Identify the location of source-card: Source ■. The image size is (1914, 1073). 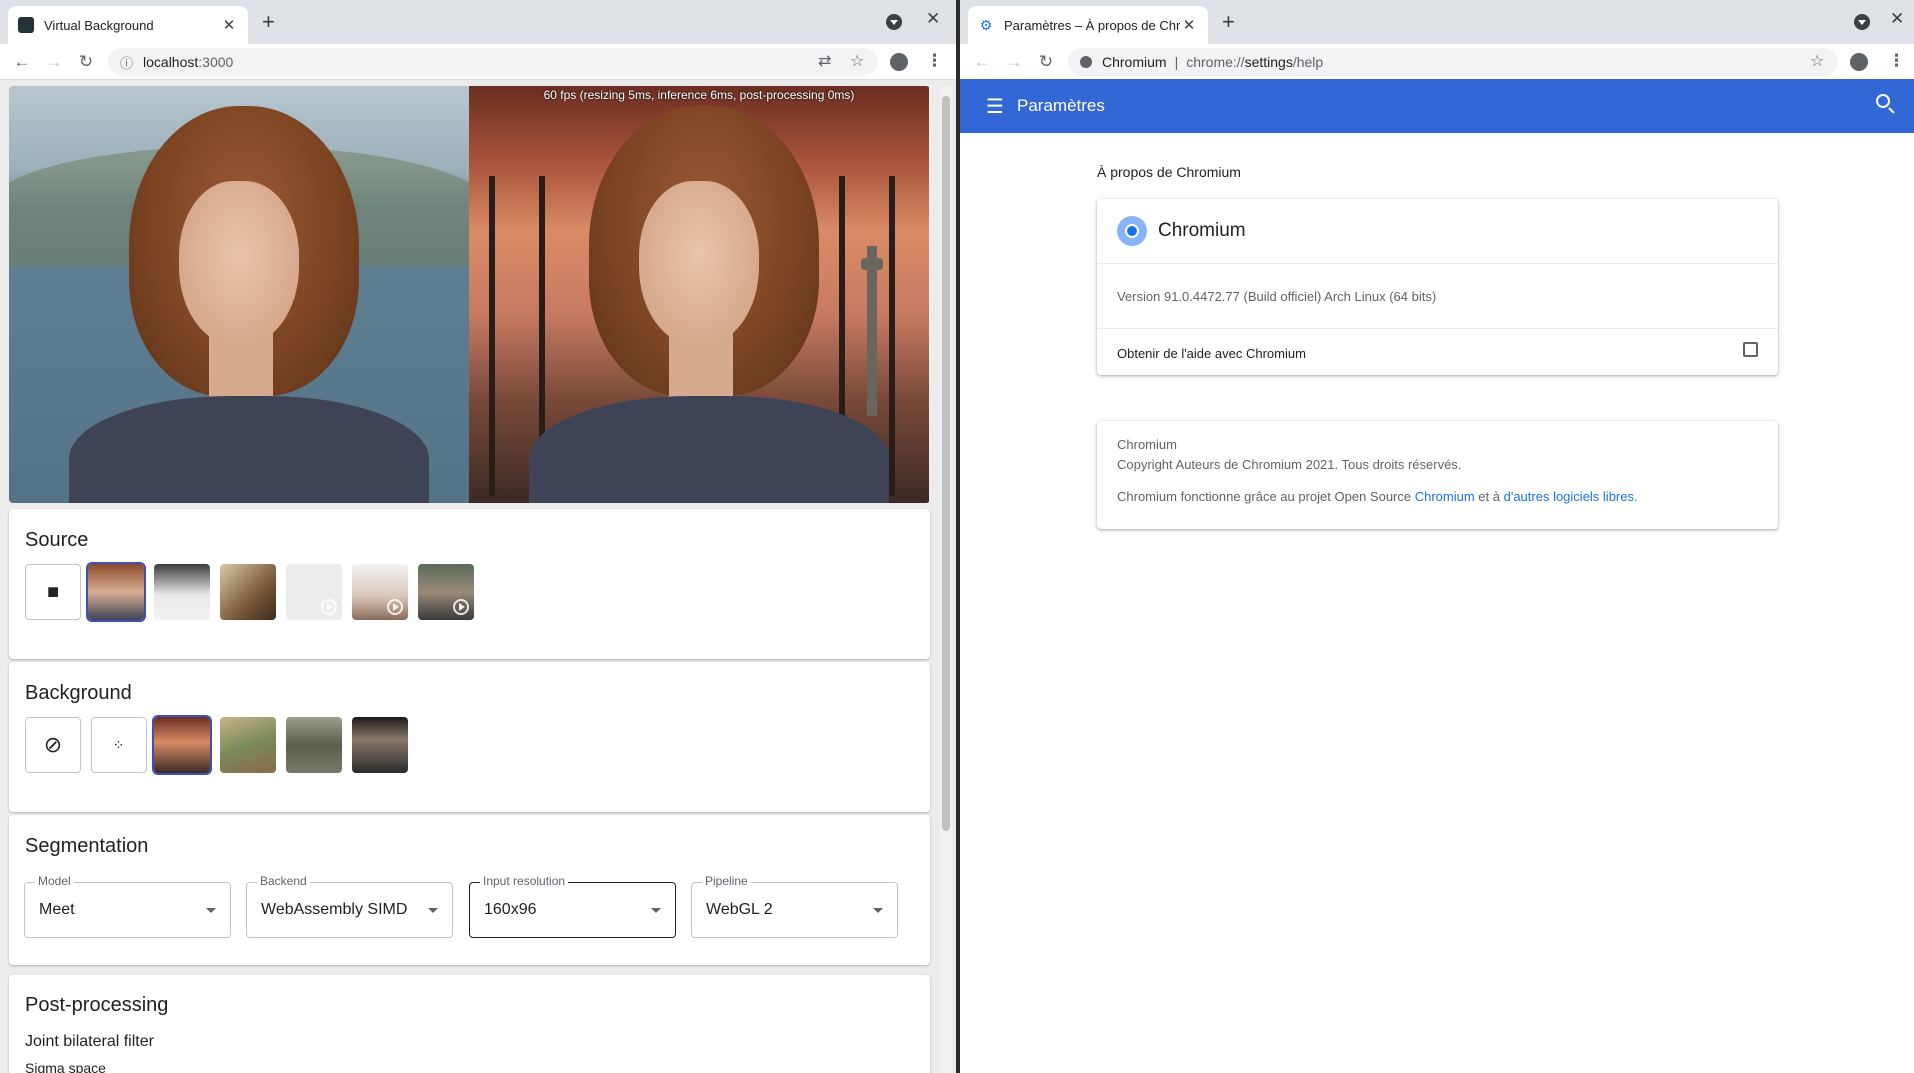
(469, 584).